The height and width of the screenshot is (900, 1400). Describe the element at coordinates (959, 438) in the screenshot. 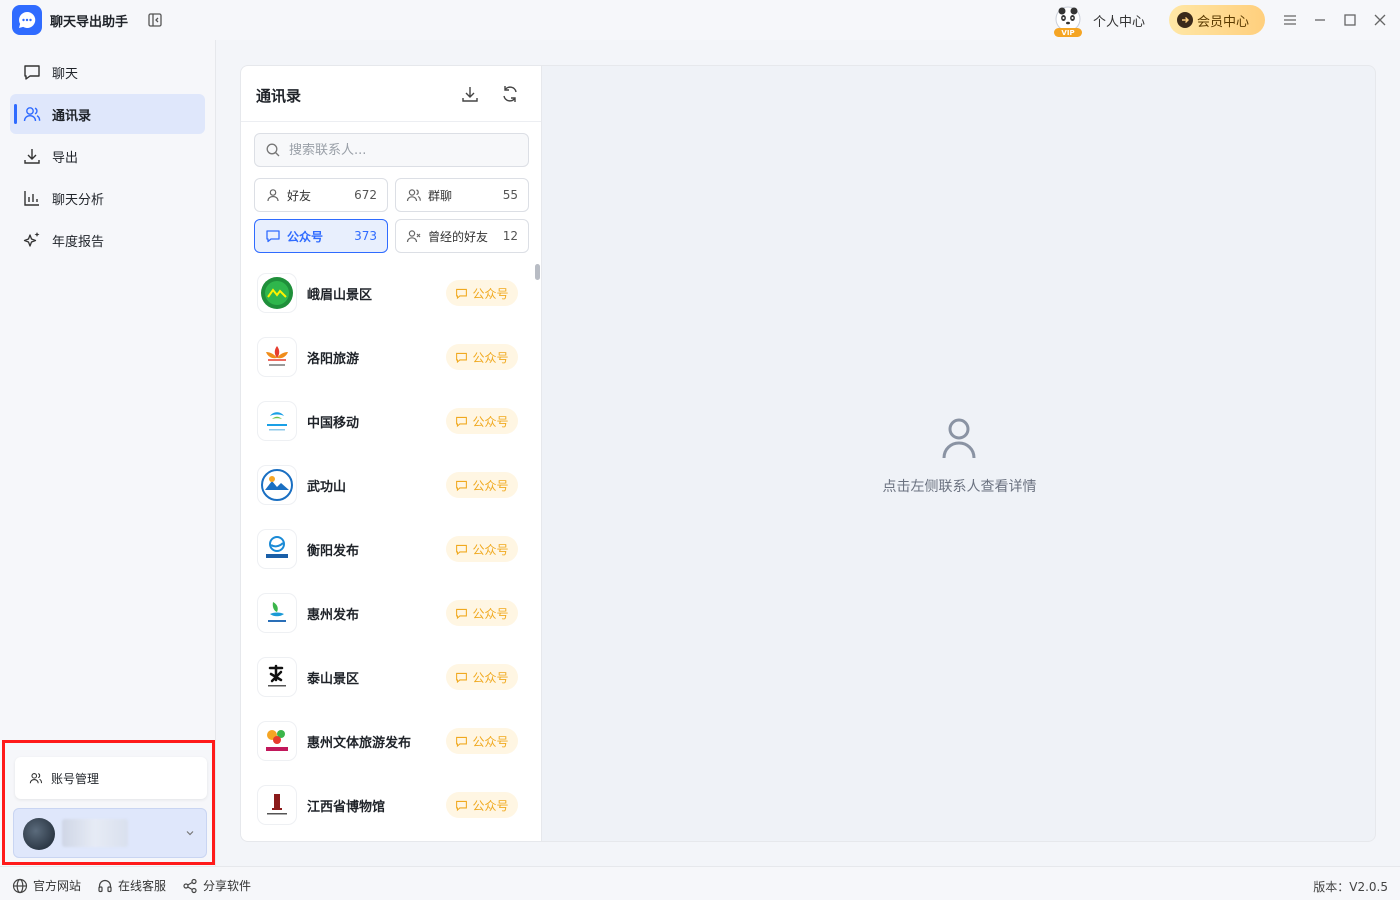

I see `user-placeholder-icon` at that location.